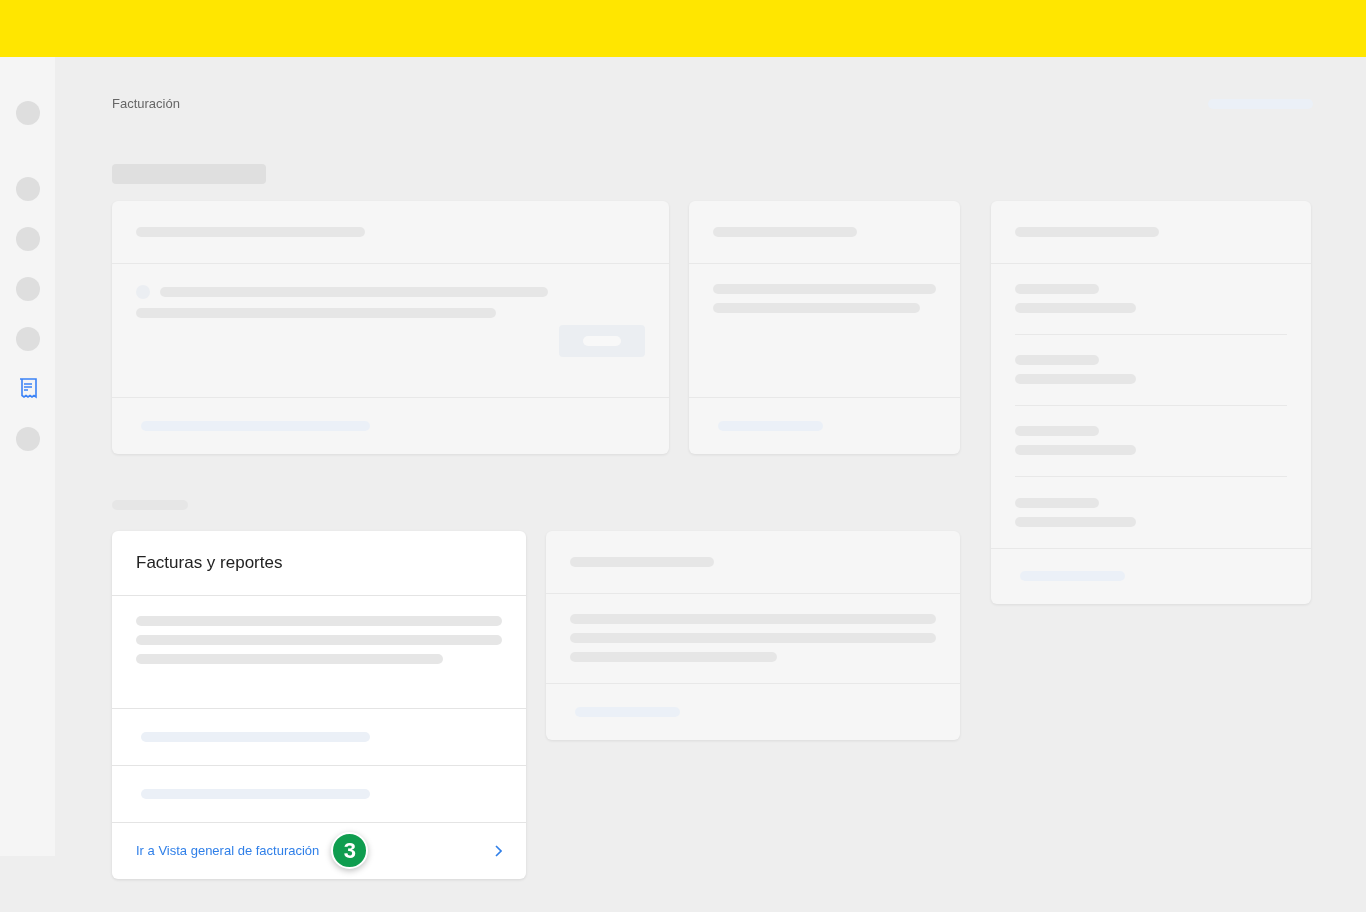 The width and height of the screenshot is (1366, 912). What do you see at coordinates (209, 562) in the screenshot?
I see `card-title: Facturas y reportes` at bounding box center [209, 562].